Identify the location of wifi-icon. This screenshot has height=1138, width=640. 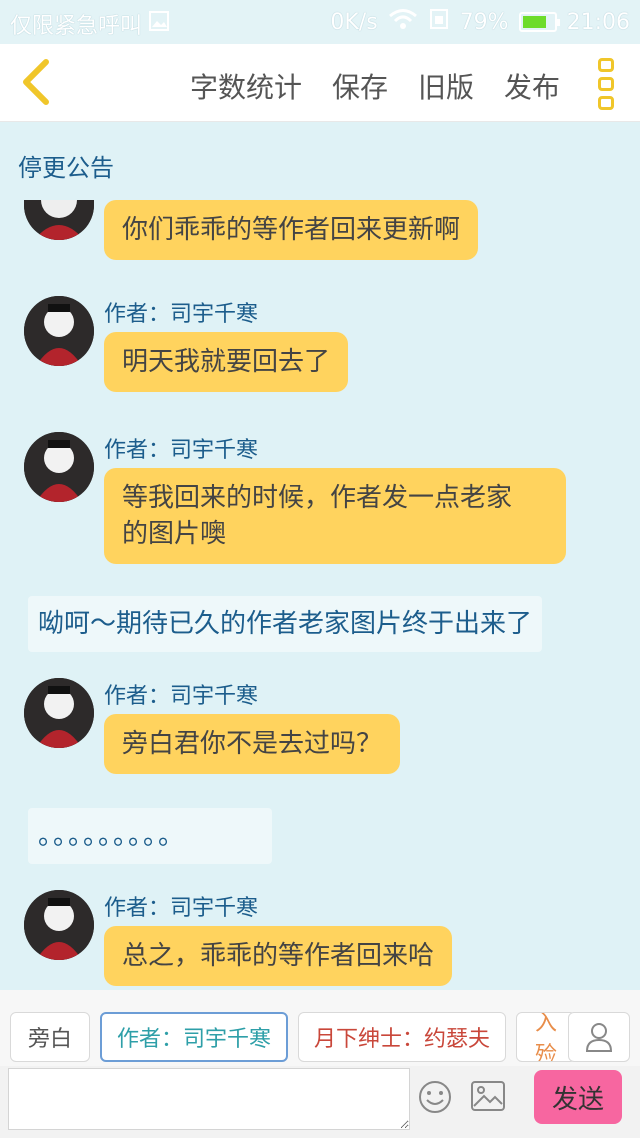
(403, 22).